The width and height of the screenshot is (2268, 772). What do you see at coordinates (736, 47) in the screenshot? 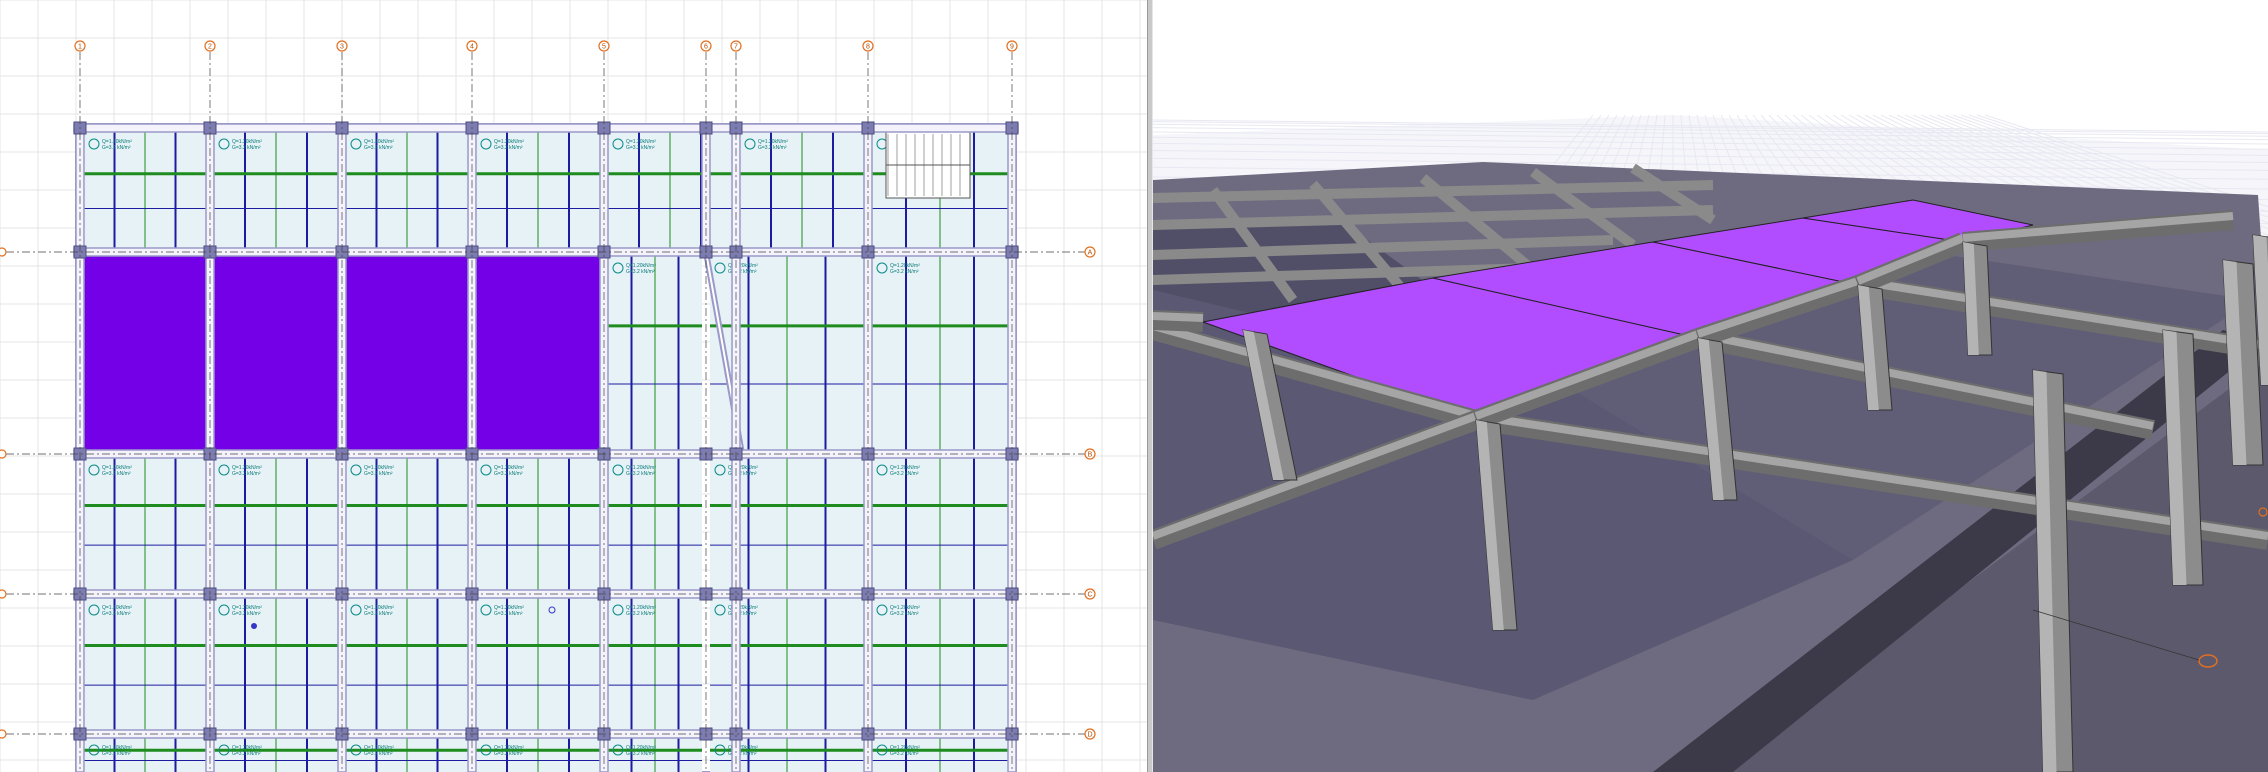
I see `axis-marker-label: 7` at bounding box center [736, 47].